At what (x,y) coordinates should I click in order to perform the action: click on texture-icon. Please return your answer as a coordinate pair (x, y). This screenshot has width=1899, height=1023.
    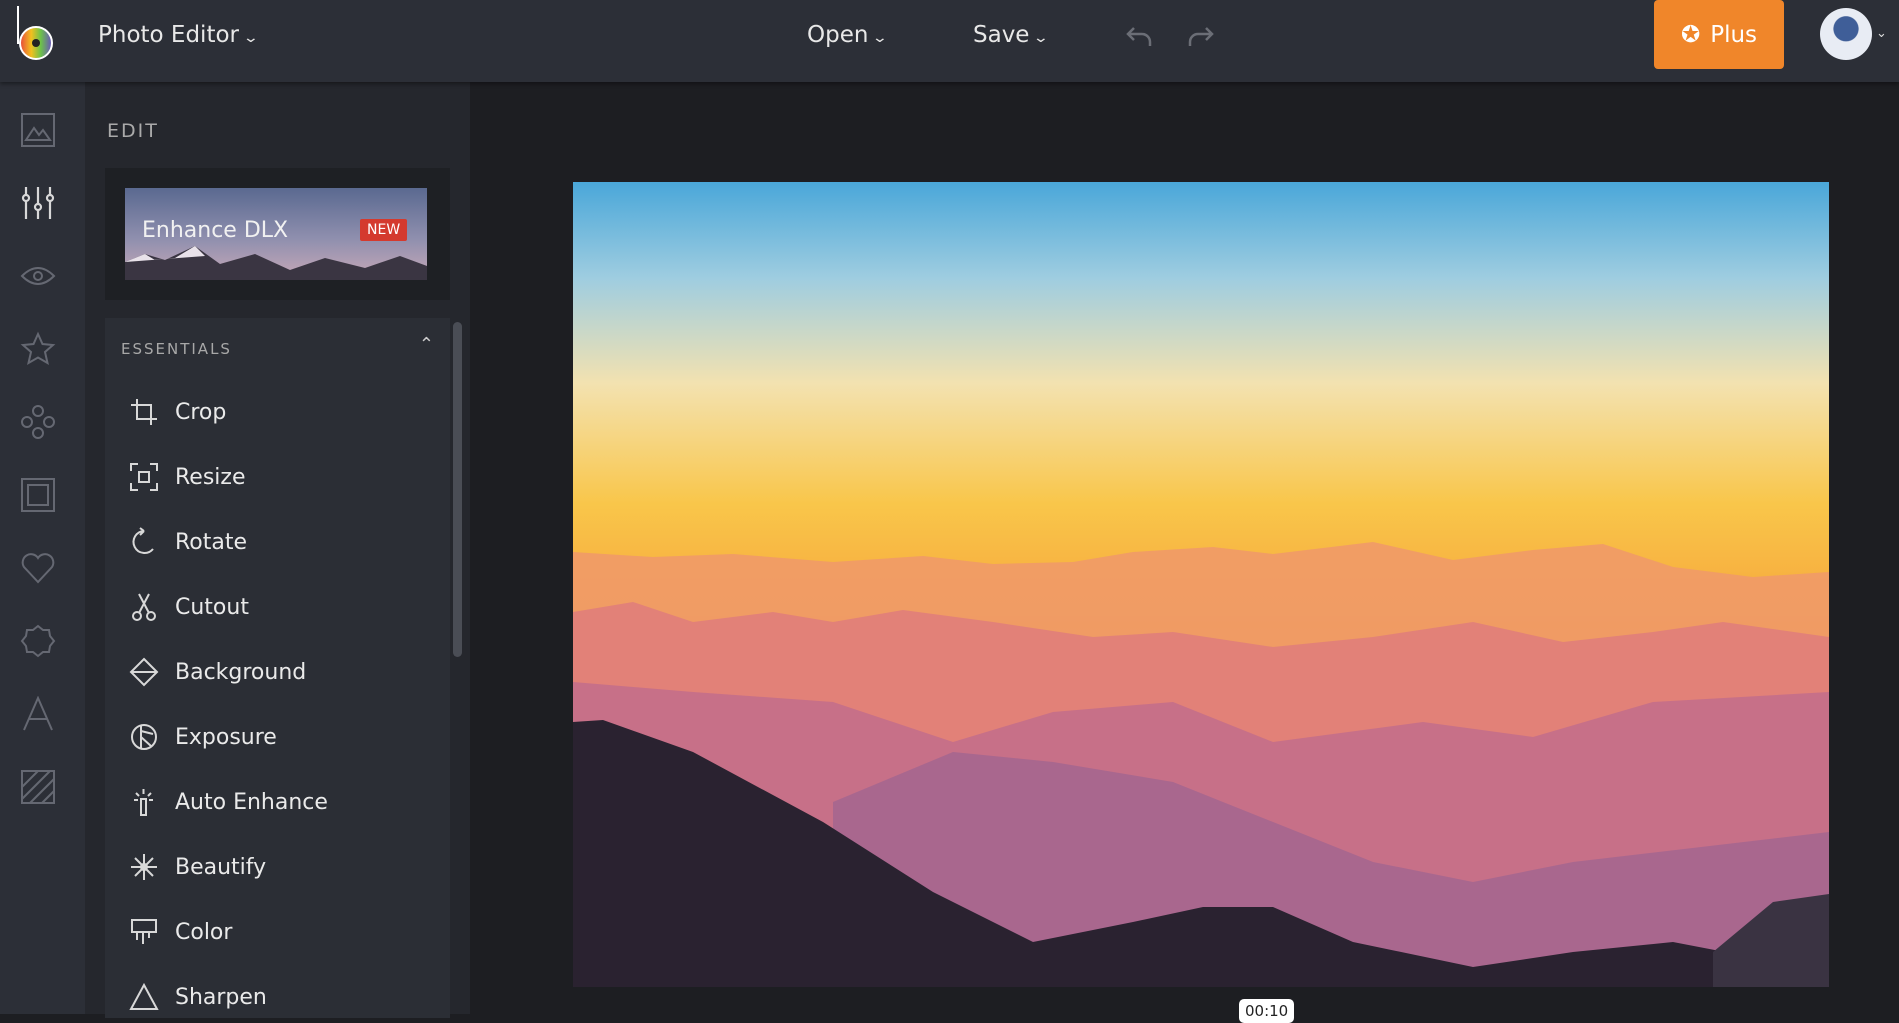
    Looking at the image, I should click on (38, 787).